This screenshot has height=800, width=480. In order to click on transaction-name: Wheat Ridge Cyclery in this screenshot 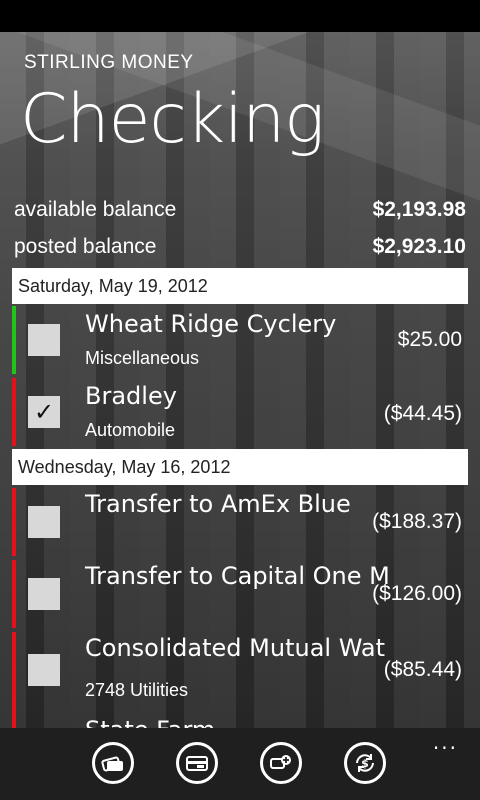, I will do `click(211, 324)`.